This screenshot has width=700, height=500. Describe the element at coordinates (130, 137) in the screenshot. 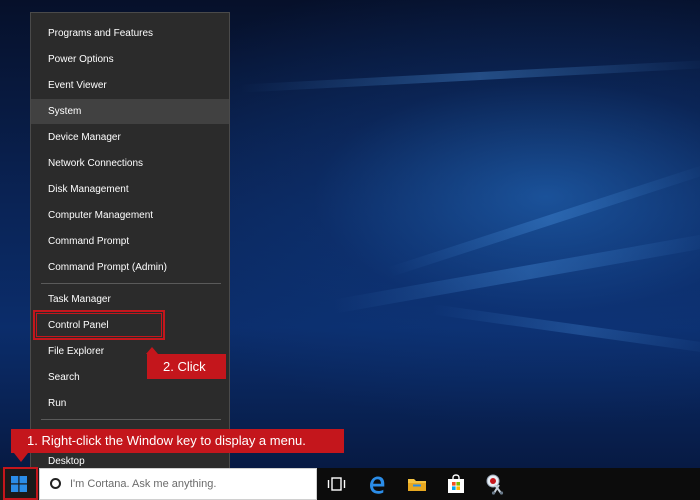

I see `menu-item-device-manager: Device Manager` at that location.